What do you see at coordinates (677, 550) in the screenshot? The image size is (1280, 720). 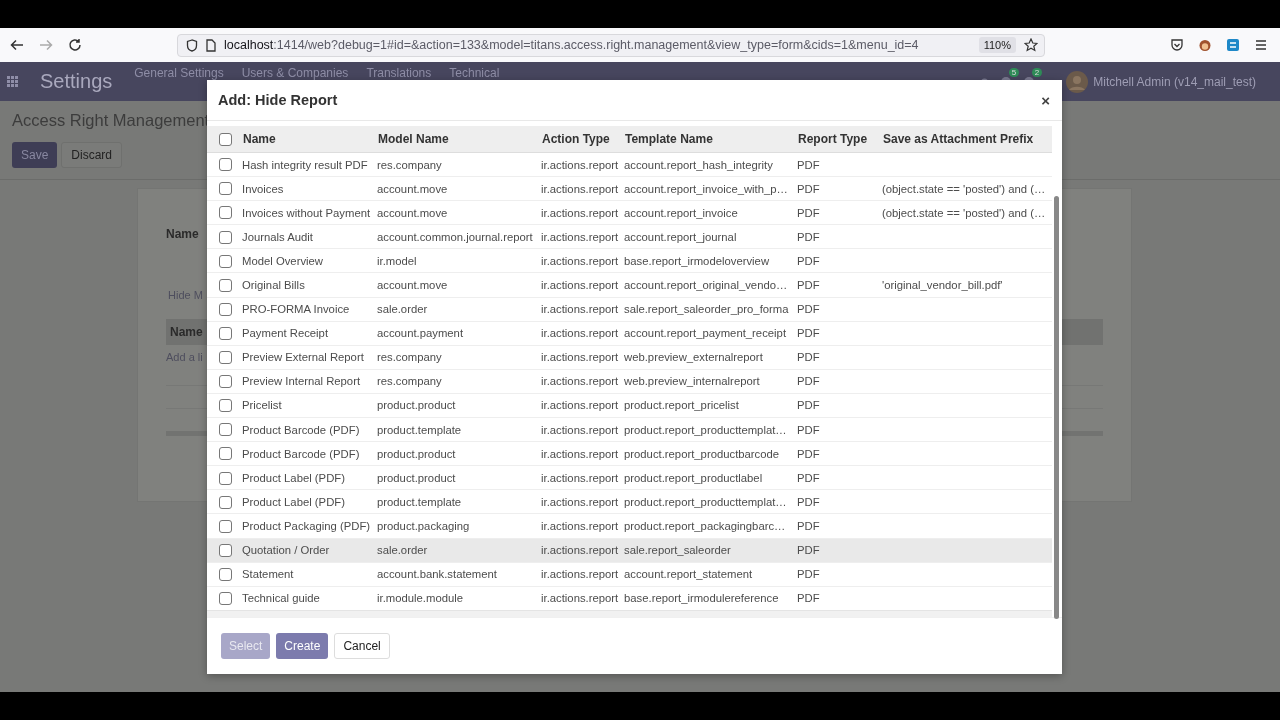 I see `table-cell: sale.report_saleorder` at bounding box center [677, 550].